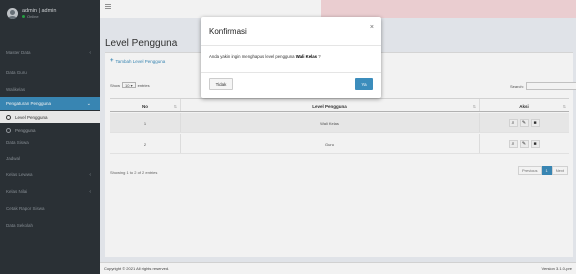 The width and height of the screenshot is (576, 274). Describe the element at coordinates (372, 27) in the screenshot. I see `close-icon: ×` at that location.